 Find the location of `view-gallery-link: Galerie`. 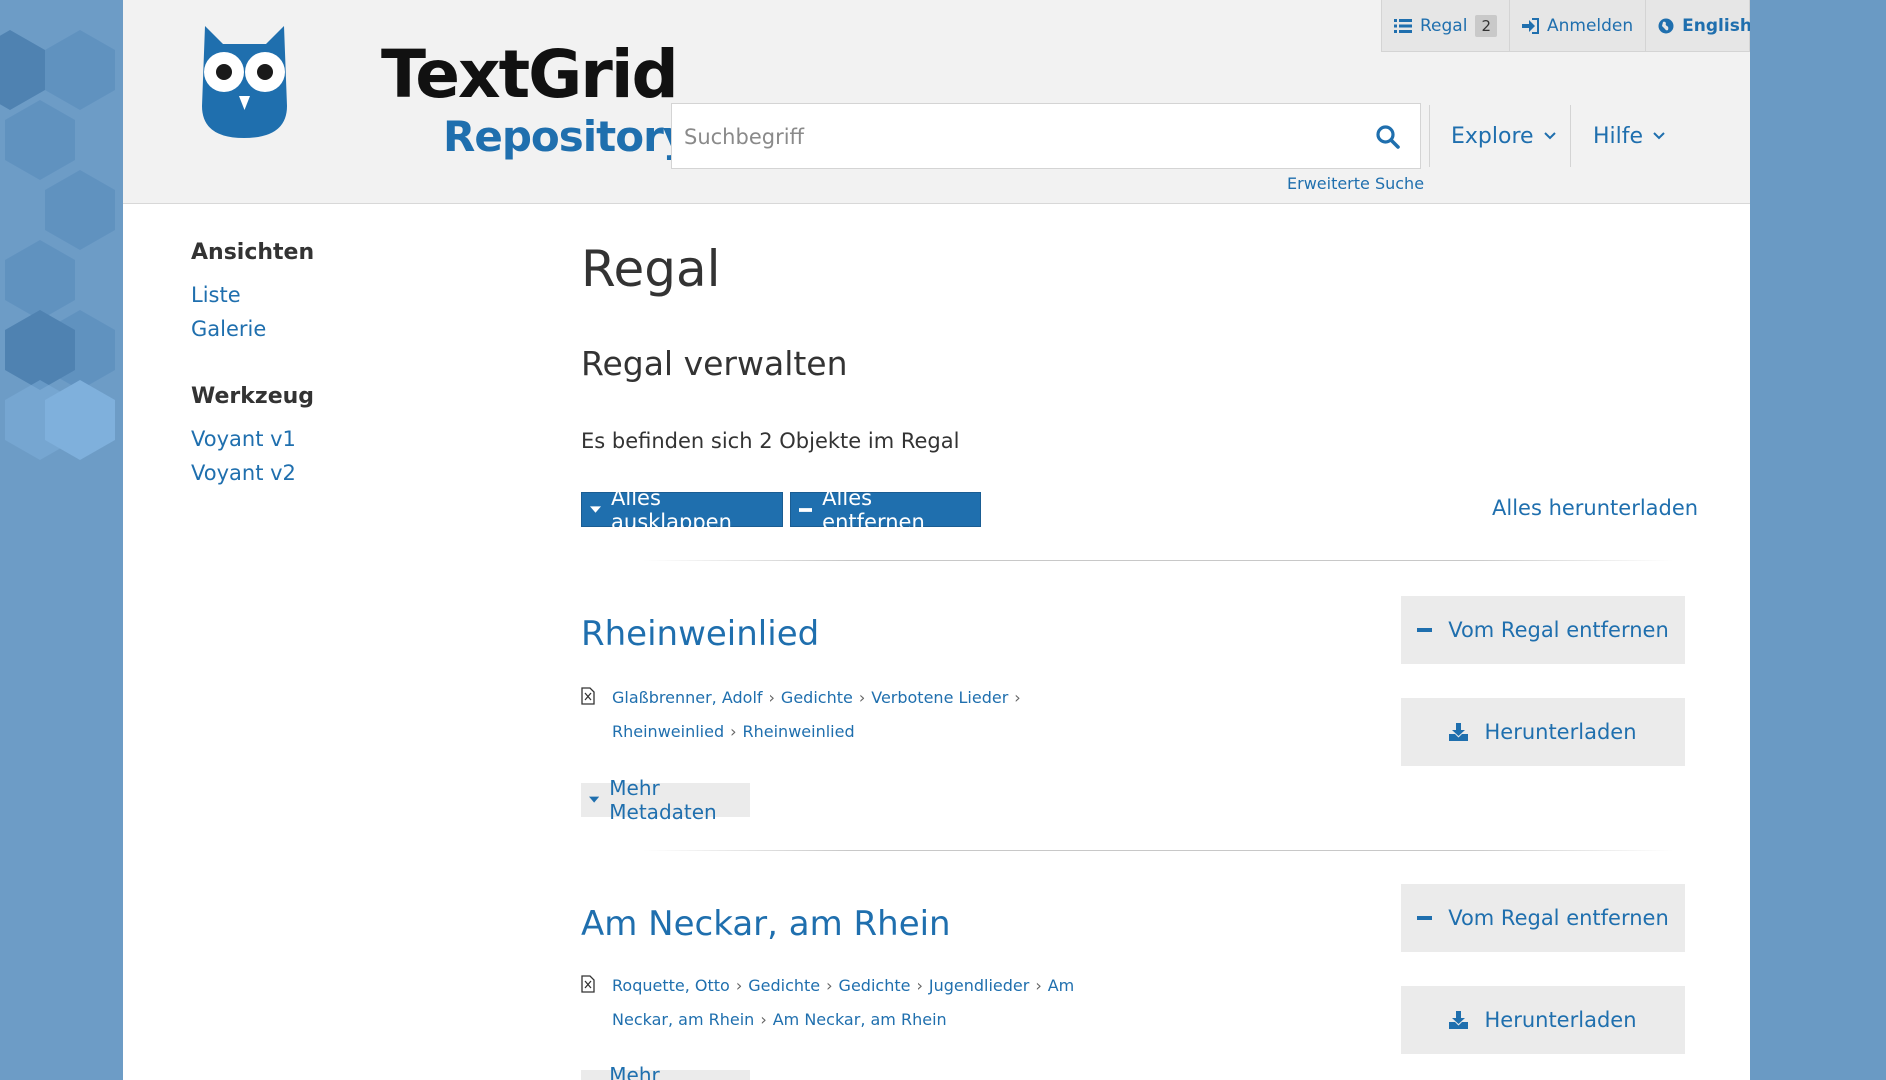

view-gallery-link: Galerie is located at coordinates (228, 329).